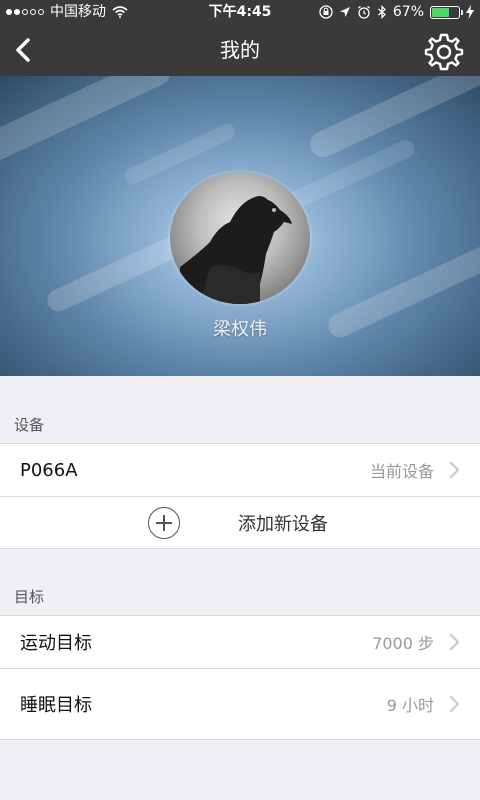 Image resolution: width=480 pixels, height=800 pixels. I want to click on bird-silhouette-image, so click(236, 250).